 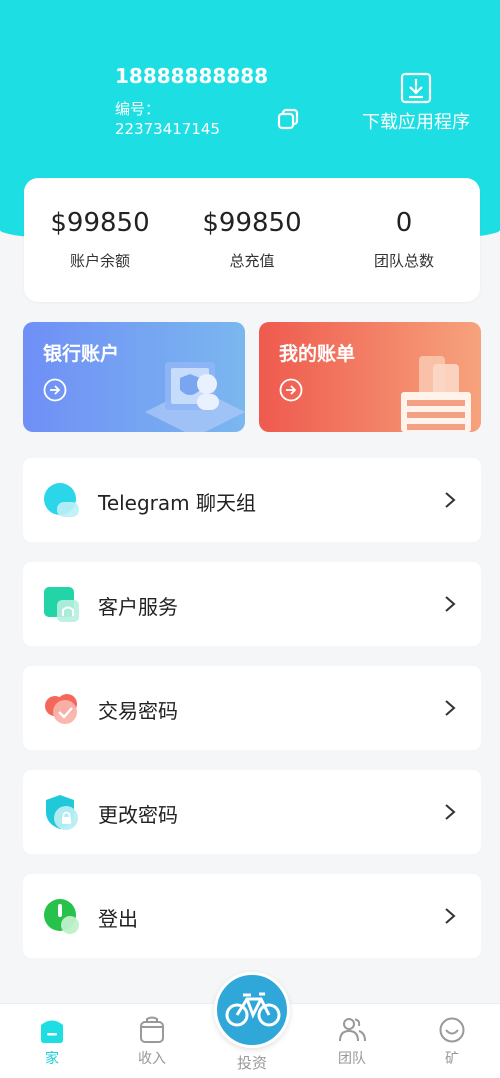 I want to click on stat-value: 0, so click(x=404, y=223).